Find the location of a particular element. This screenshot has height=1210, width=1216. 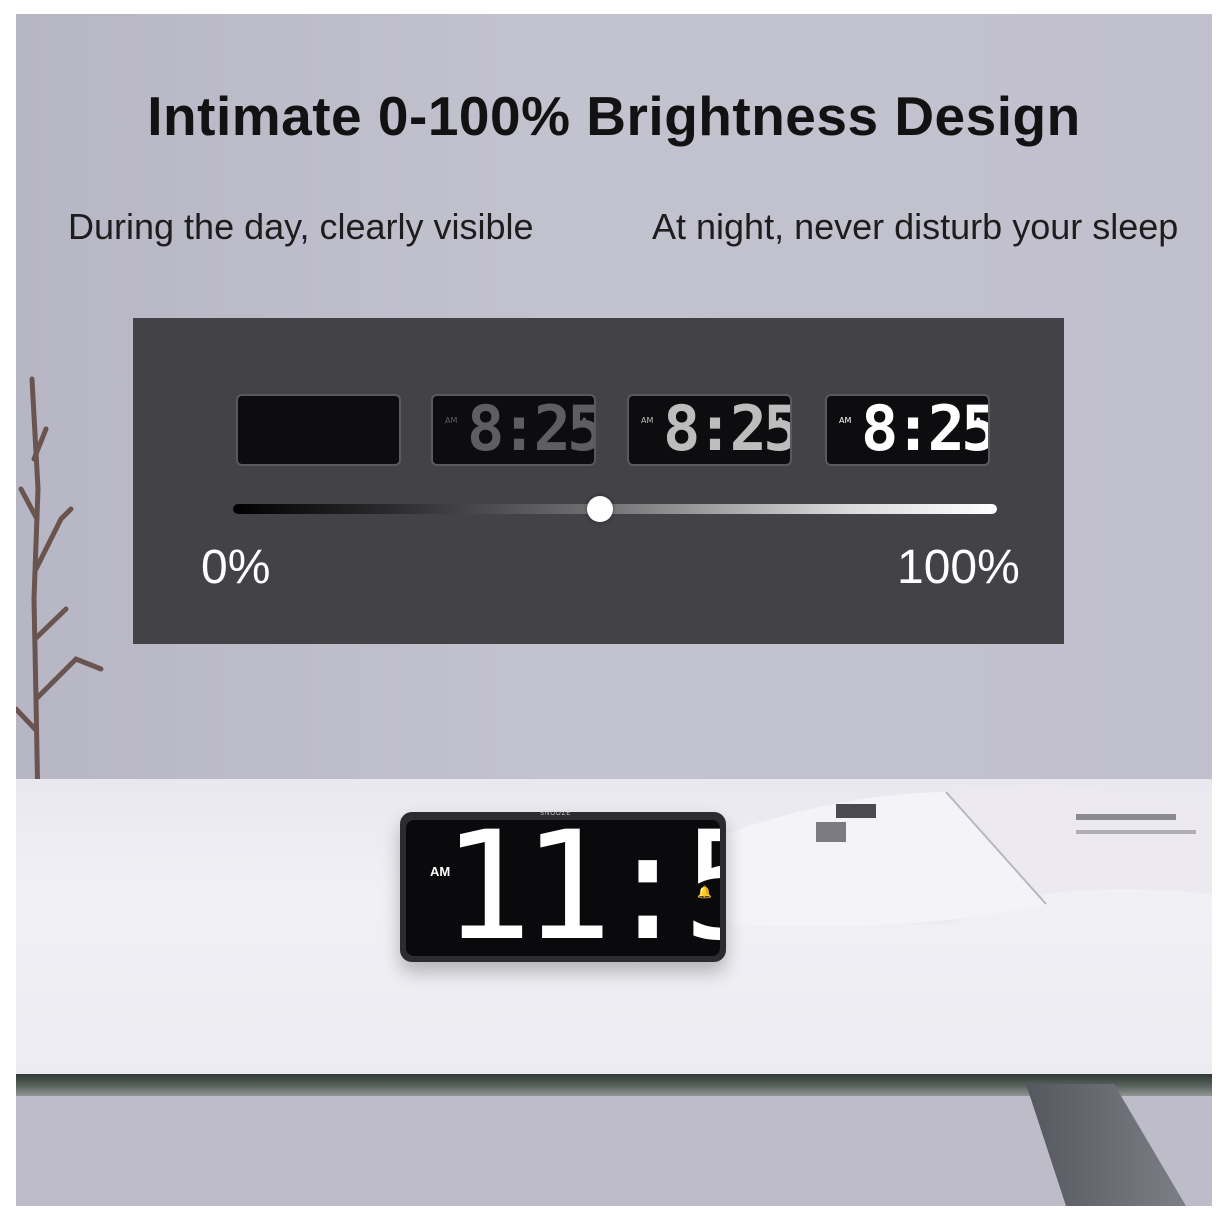

snooze-label: SNOOZE is located at coordinates (555, 814).